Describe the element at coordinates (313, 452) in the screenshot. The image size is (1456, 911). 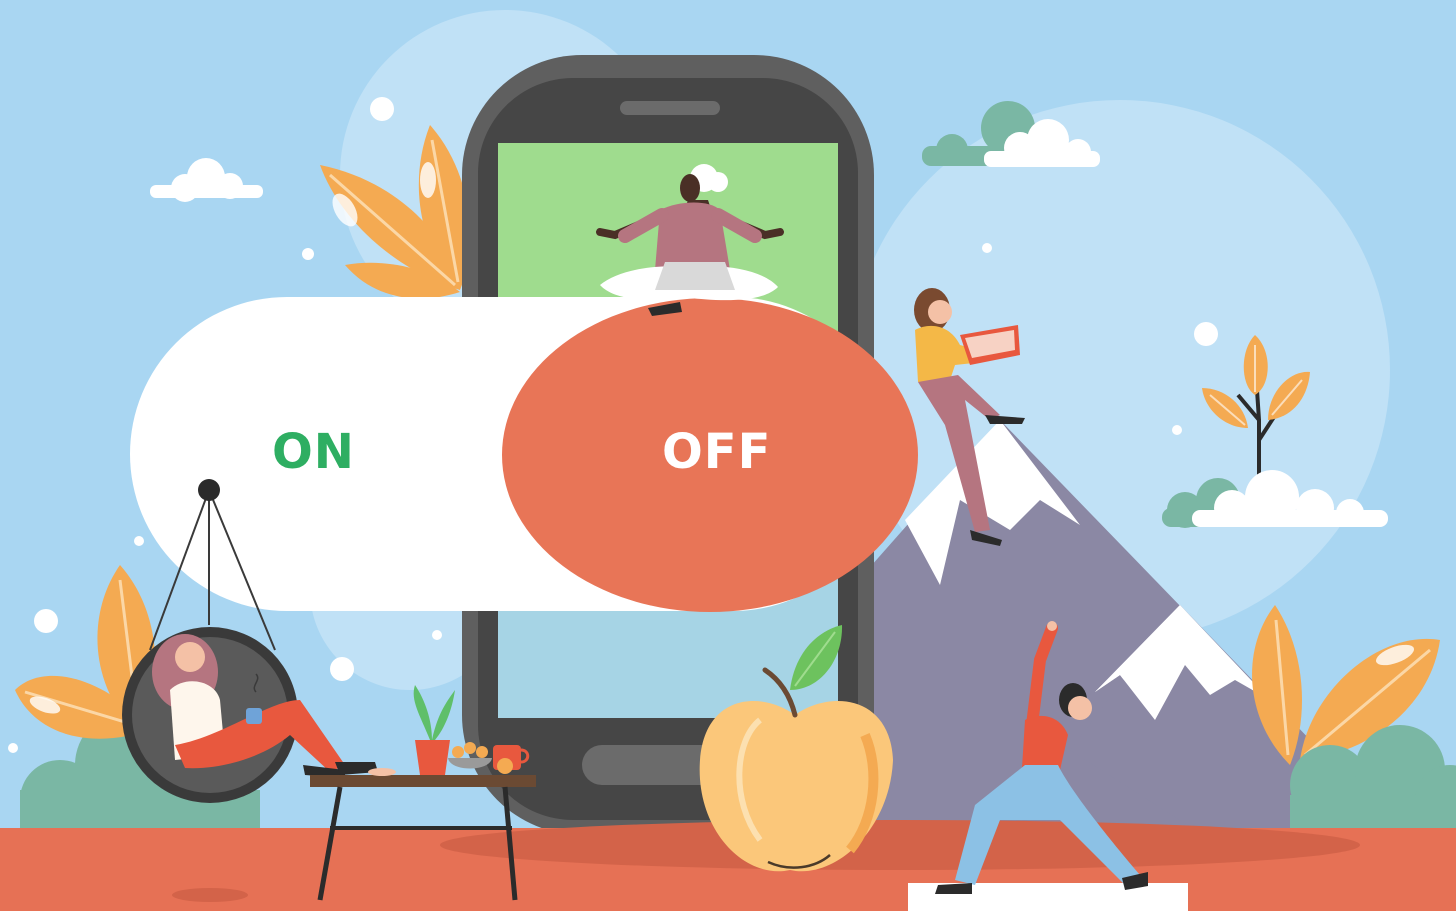
I see `toggle-on-label: ON` at that location.